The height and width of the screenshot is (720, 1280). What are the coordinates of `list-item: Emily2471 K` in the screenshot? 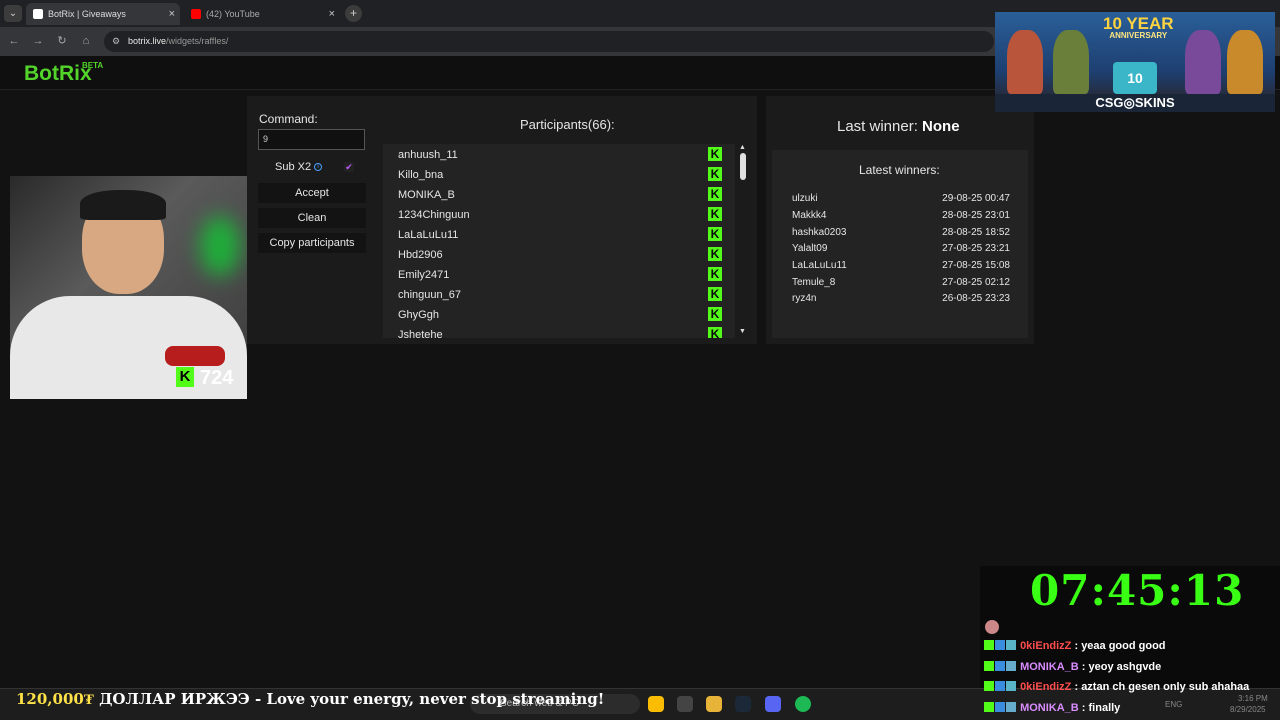 It's located at (559, 274).